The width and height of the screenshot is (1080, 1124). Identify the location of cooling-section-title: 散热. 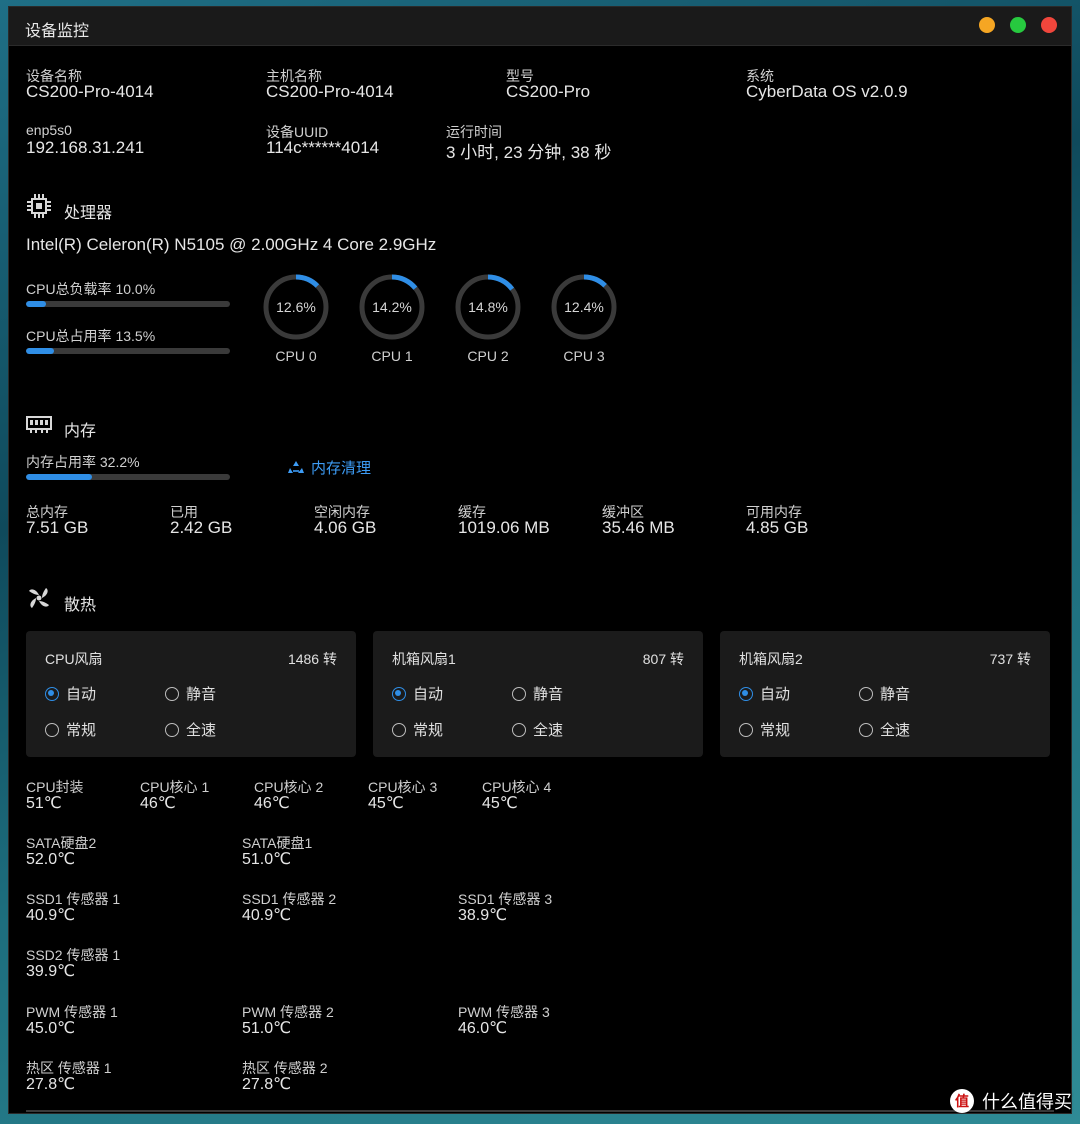
(80, 605).